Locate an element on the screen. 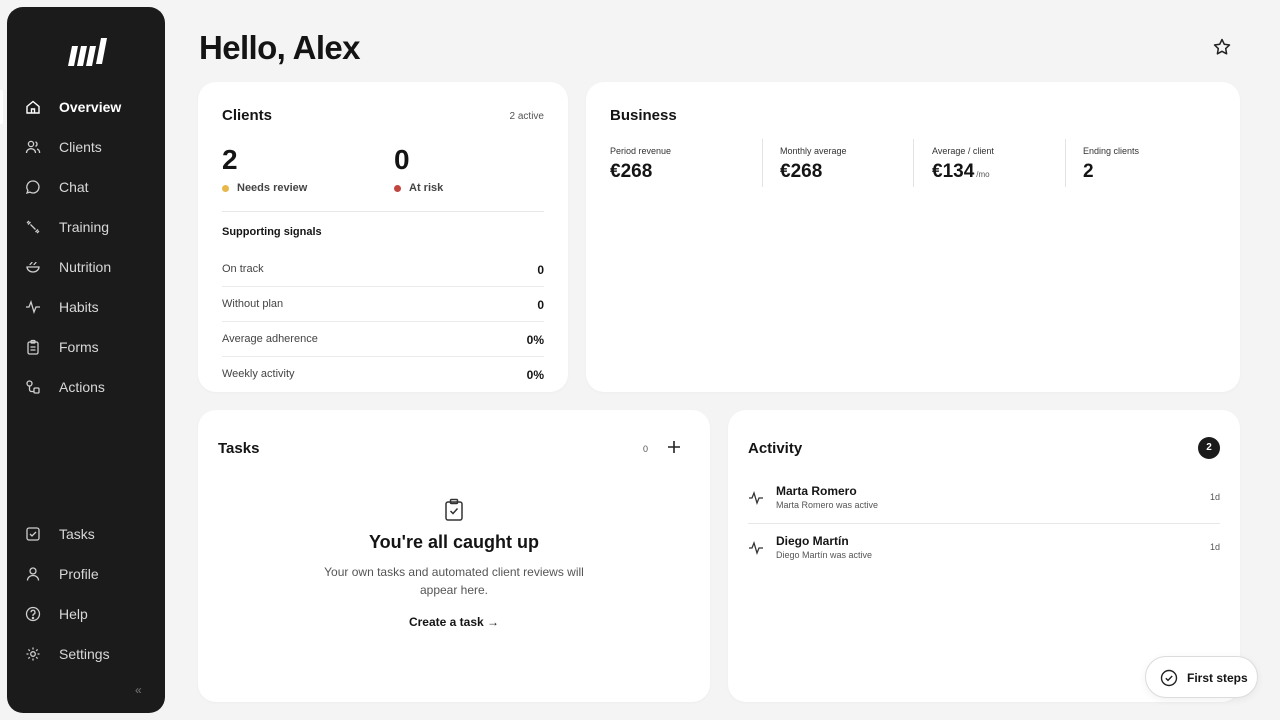 Image resolution: width=1280 pixels, height=720 pixels. nav-training: Training is located at coordinates (86, 227).